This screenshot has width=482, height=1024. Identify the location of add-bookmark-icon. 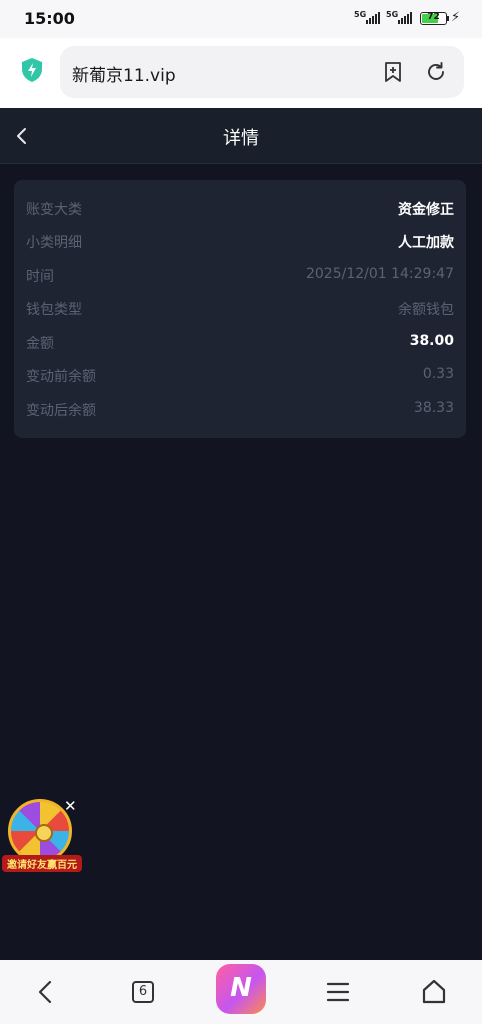
(393, 72).